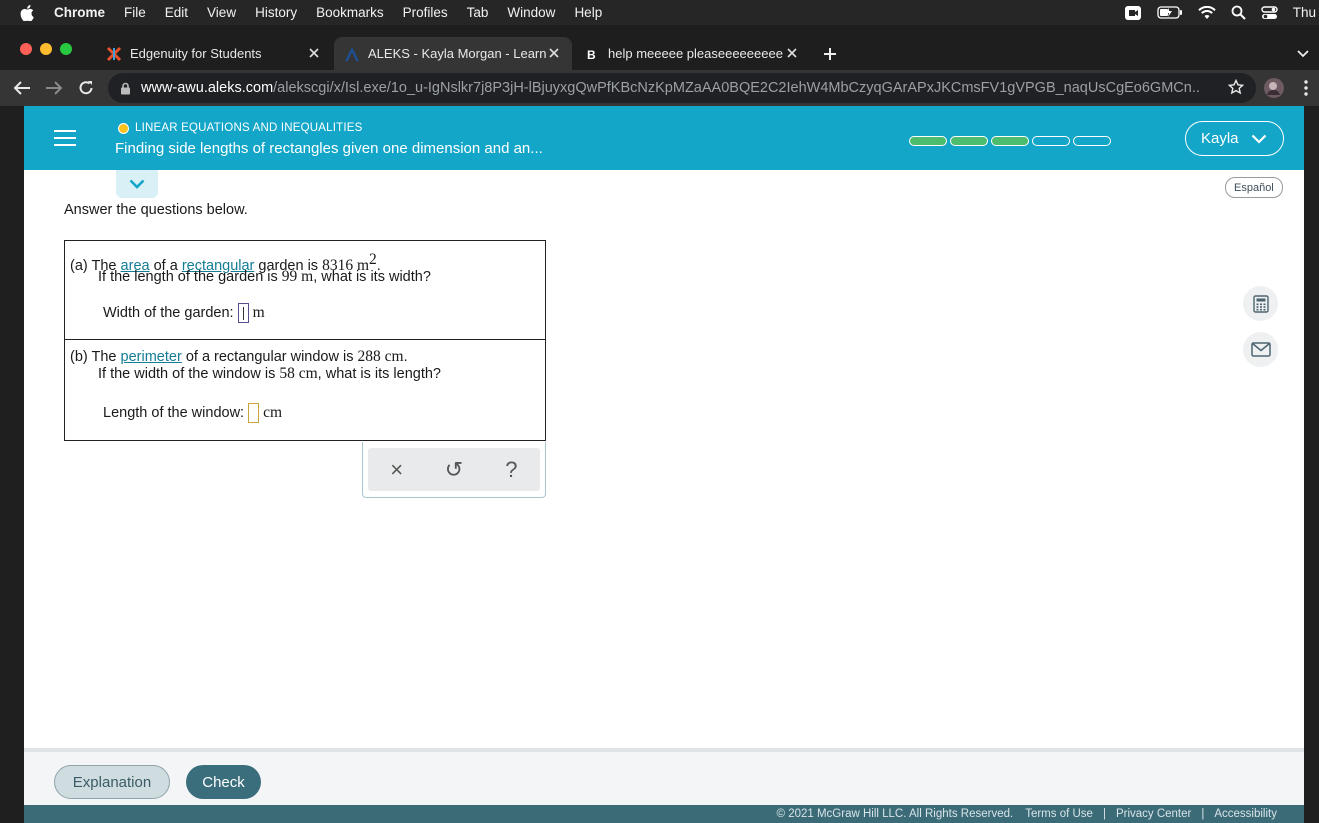  I want to click on answer-row-b: Length of the window: cm, so click(192, 413).